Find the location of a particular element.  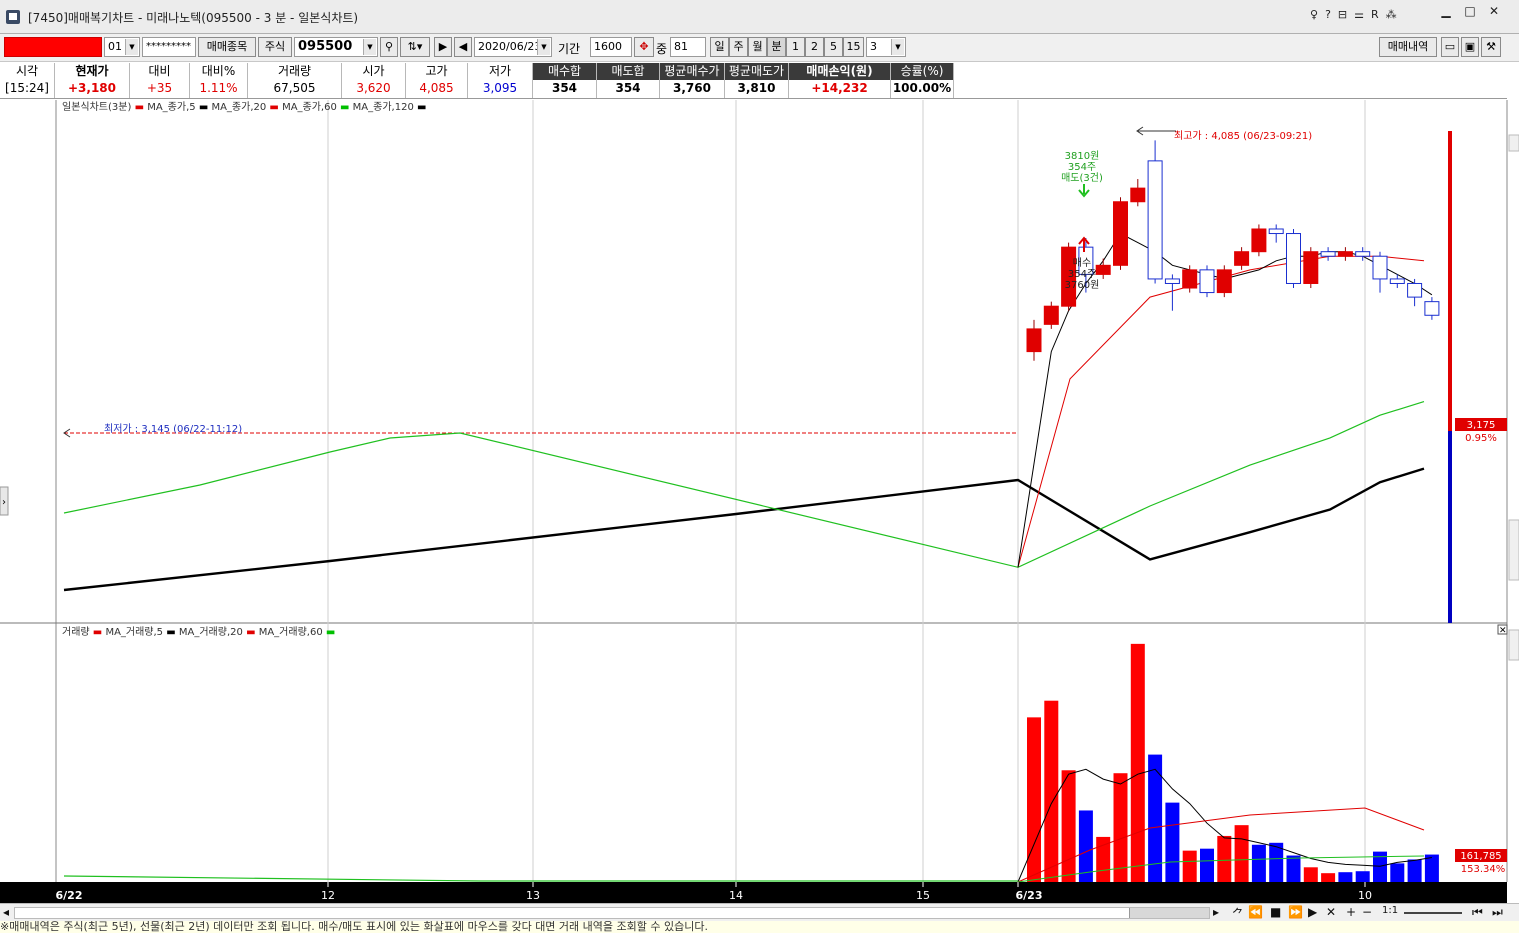

tab-month: 월 is located at coordinates (757, 47).